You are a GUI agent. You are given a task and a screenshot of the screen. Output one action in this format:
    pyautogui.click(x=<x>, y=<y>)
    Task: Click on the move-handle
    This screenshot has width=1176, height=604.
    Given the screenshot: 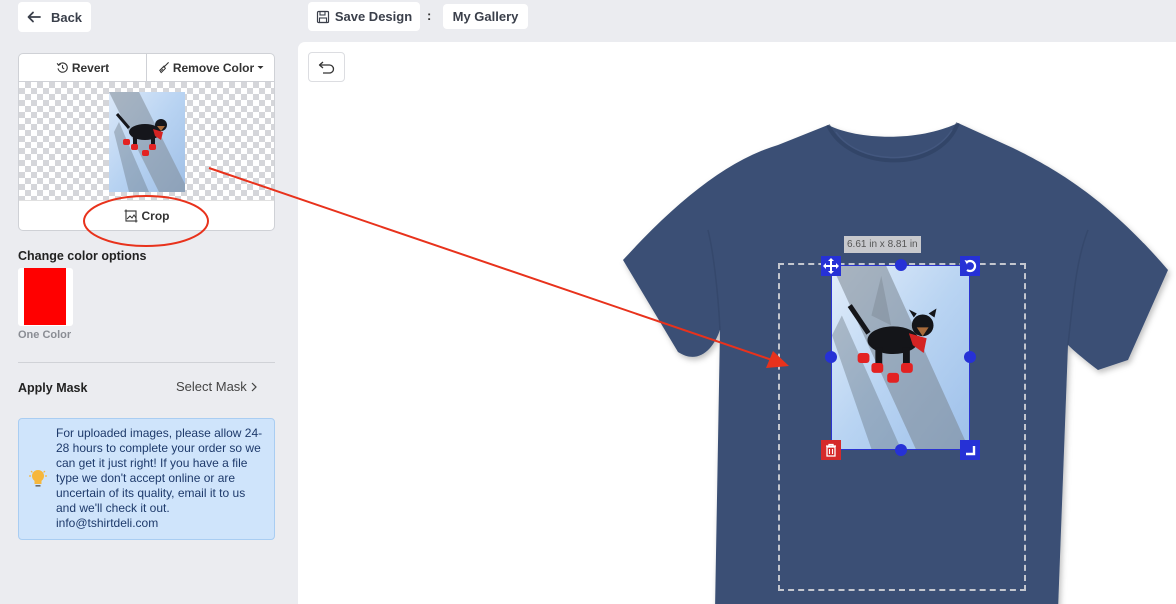 What is the action you would take?
    pyautogui.click(x=831, y=266)
    